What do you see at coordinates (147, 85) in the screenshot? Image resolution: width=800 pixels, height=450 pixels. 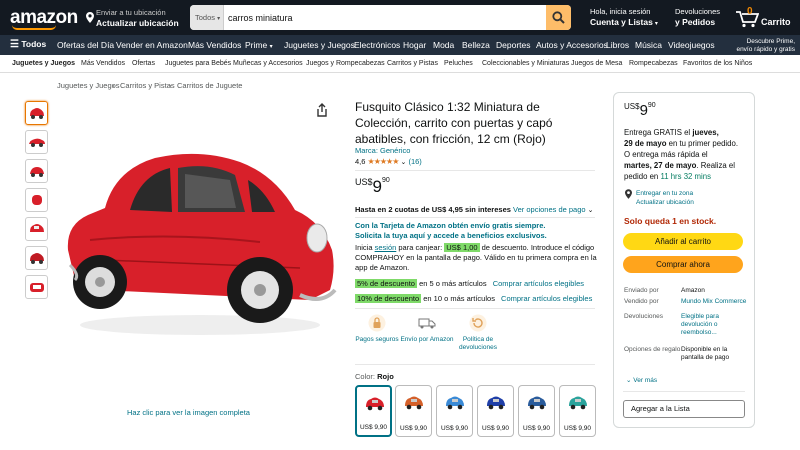 I see `breadcrumb-item: Carritos y Pistas` at bounding box center [147, 85].